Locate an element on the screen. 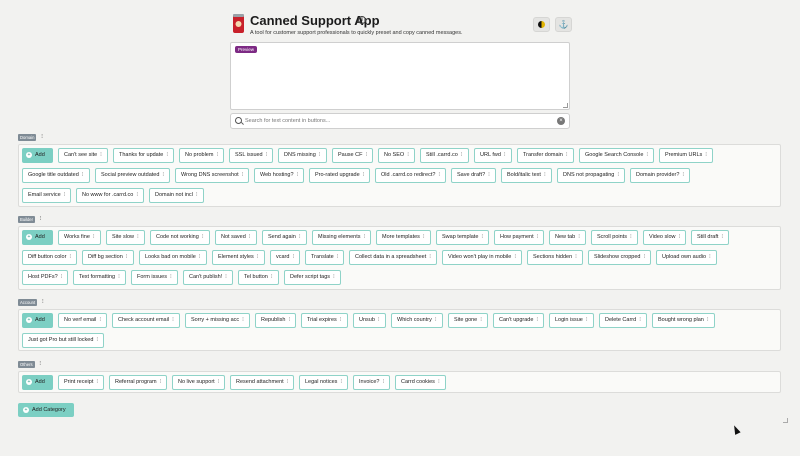 The width and height of the screenshot is (800, 456). canned-message-button: Site slow ⁝ is located at coordinates (125, 237).